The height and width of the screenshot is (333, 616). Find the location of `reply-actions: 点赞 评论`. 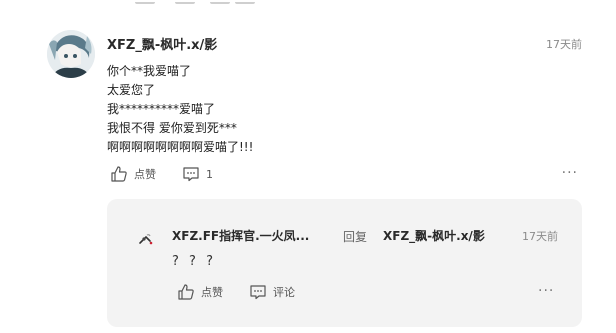

reply-actions: 点赞 评论 is located at coordinates (236, 292).